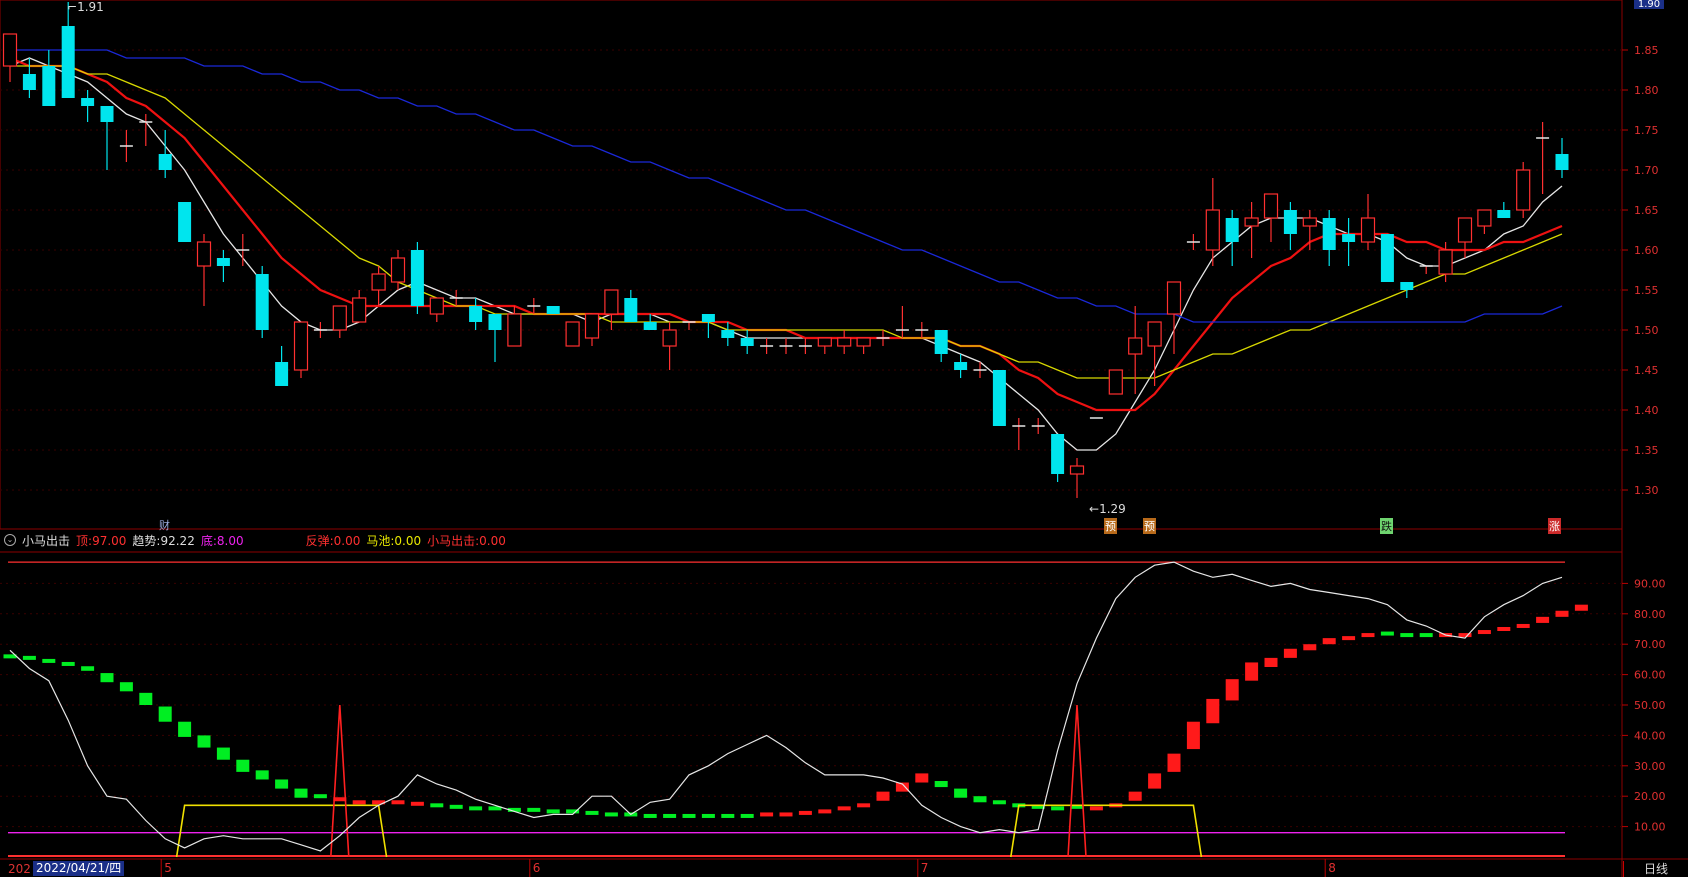  What do you see at coordinates (1649, 5) in the screenshot?
I see `current-price-box: 1.90` at bounding box center [1649, 5].